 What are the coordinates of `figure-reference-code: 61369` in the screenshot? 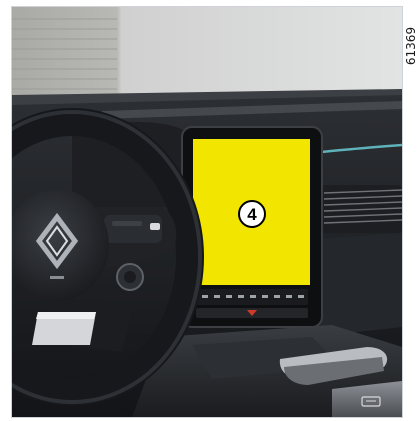 It's located at (411, 46).